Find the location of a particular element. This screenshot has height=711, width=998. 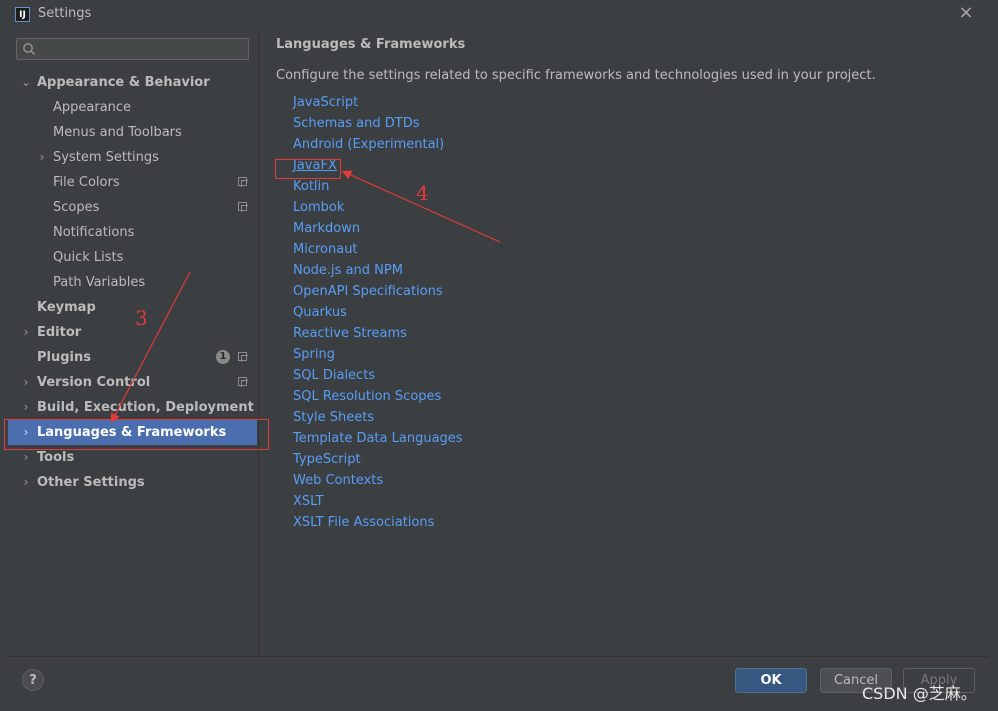

sidebar-item-build-execution-deployment: › Build, Execution, Deployment is located at coordinates (132, 407).